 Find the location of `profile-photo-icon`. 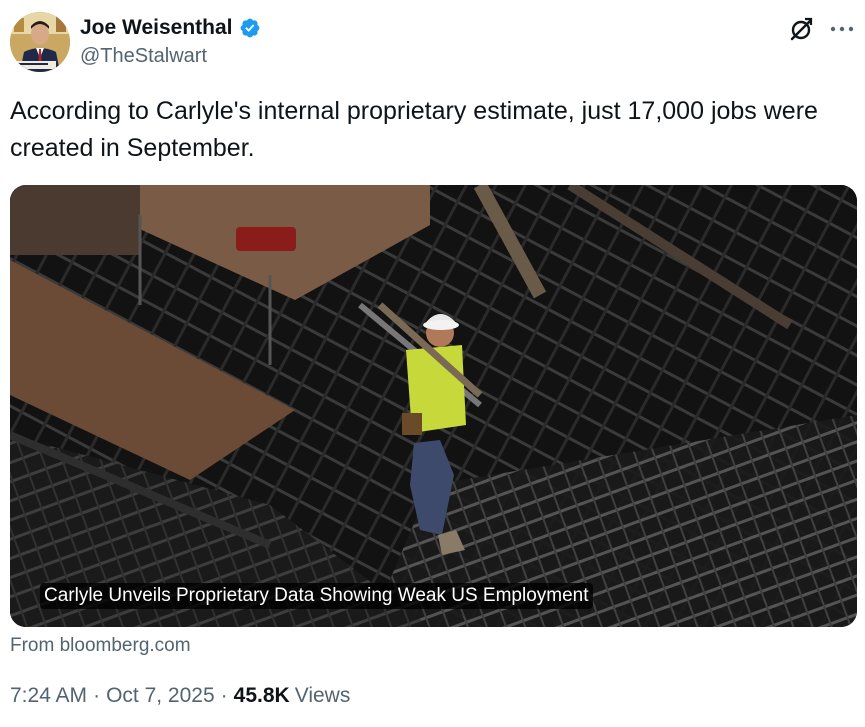

profile-photo-icon is located at coordinates (40, 42).